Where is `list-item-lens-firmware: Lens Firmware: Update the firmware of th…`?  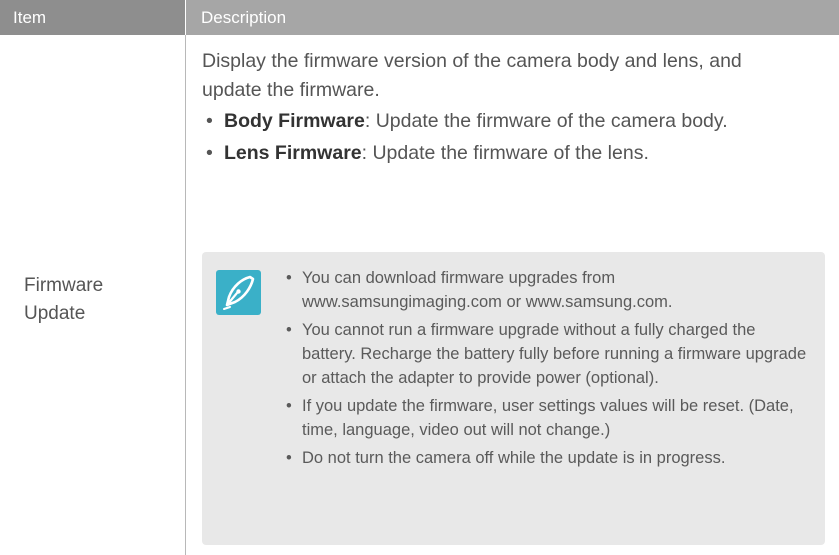
list-item-lens-firmware: Lens Firmware: Update the firmware of th… is located at coordinates (502, 153).